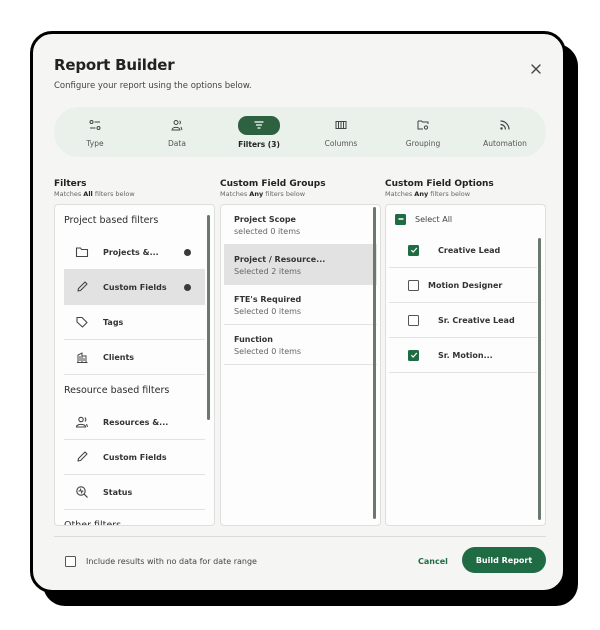 This screenshot has height=630, width=600. I want to click on filter-item-resource-custom-fields: Custom Fields, so click(134, 457).